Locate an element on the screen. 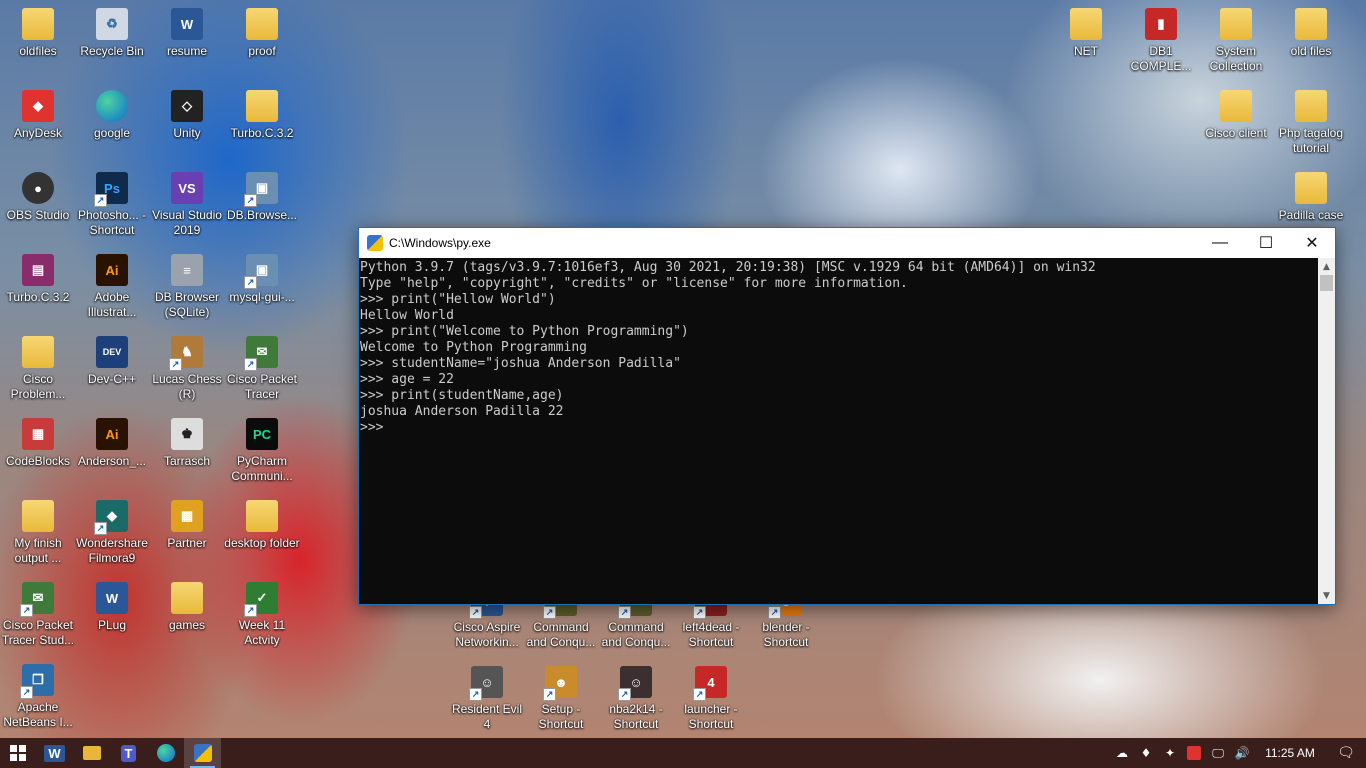 The height and width of the screenshot is (768, 1366). desktop-icon: ▦ Partner is located at coordinates (187, 534).